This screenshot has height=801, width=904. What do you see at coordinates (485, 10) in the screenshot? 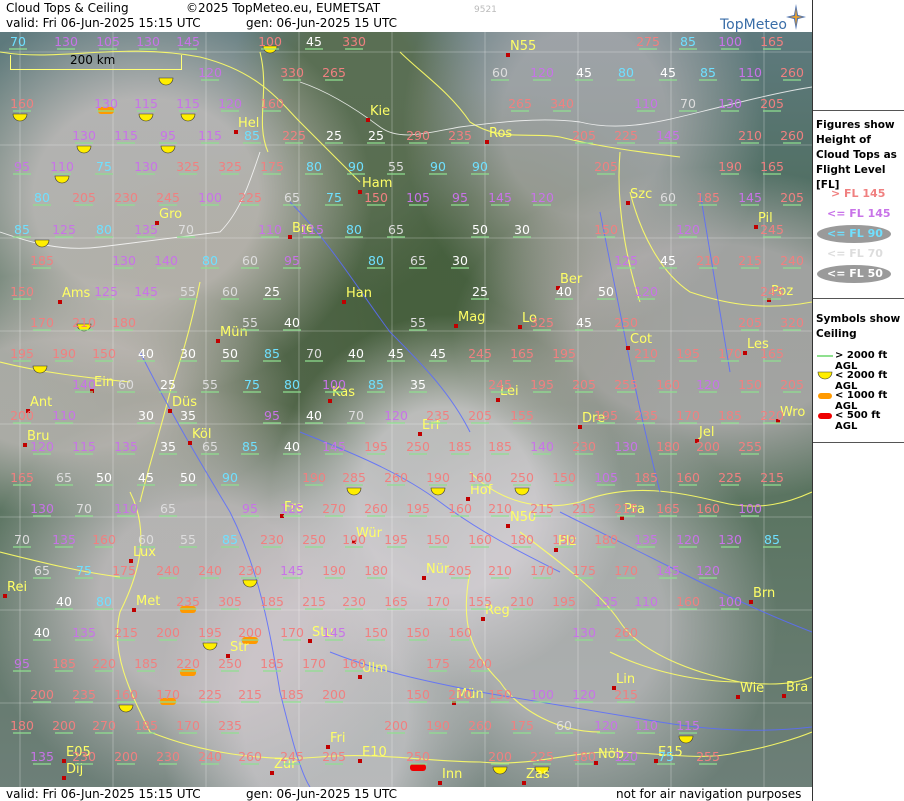
I see `image-code-label: 9521` at bounding box center [485, 10].